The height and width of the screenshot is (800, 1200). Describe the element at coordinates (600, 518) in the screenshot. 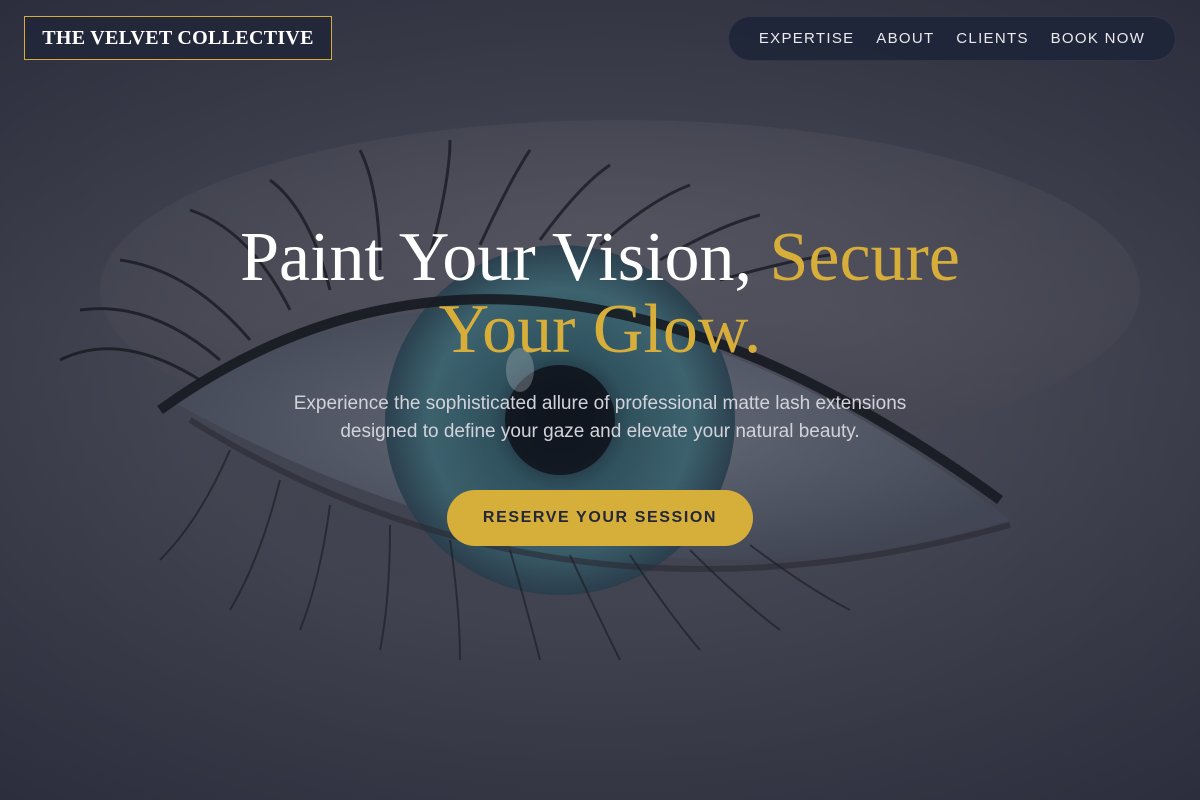

I see `reserve-session-button: RESERVE YOUR SESSION` at that location.